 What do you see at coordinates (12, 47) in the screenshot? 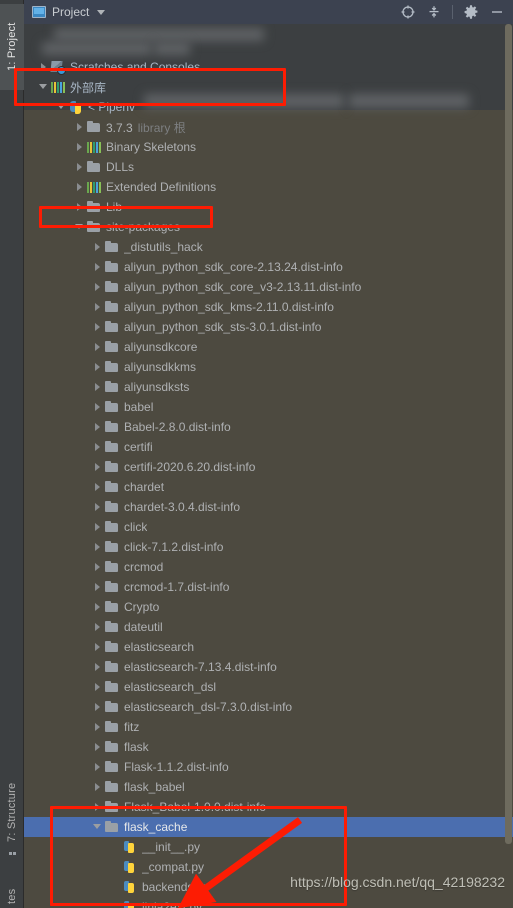
I see `sidebar-item-project: 1: Project` at bounding box center [12, 47].